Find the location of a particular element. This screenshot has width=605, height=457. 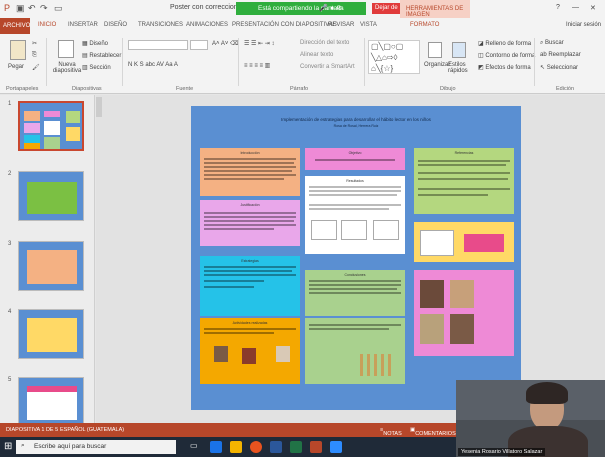

replace-button: ab Reemplazar is located at coordinates (560, 55).